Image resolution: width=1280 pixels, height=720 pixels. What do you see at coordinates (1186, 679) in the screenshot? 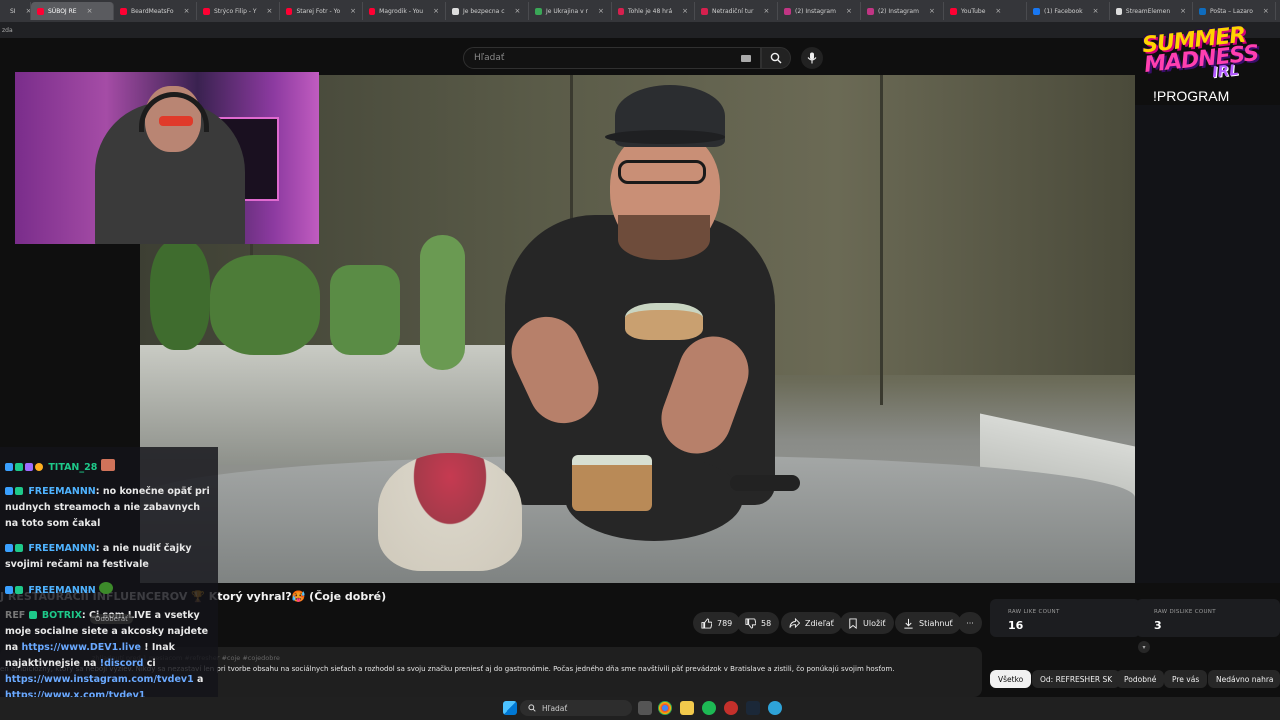
I see `chip-for-you: Pre vás` at bounding box center [1186, 679].